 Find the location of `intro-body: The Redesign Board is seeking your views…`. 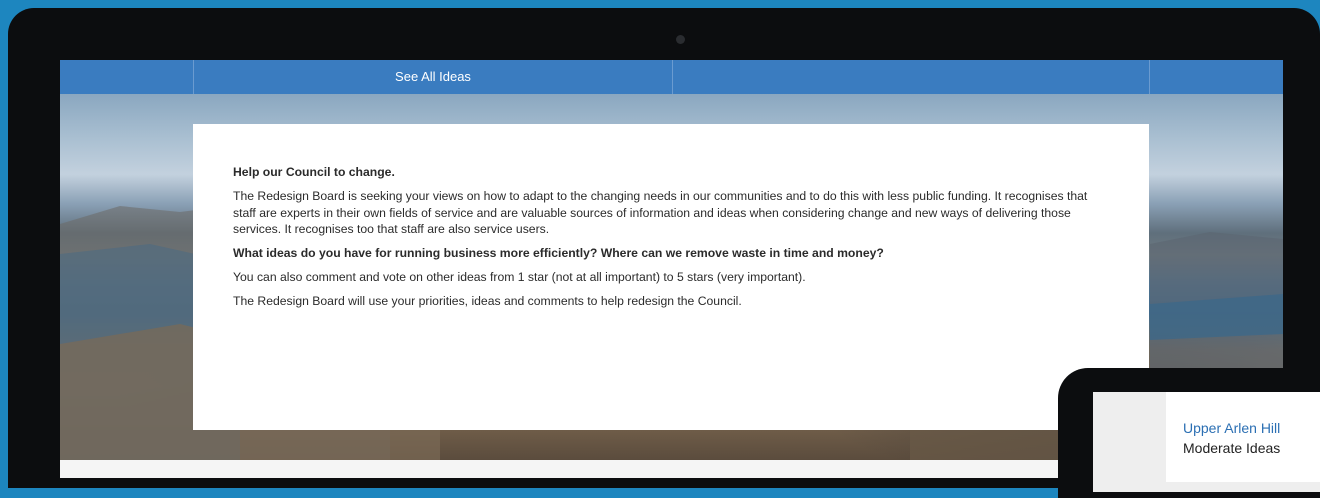

intro-body: The Redesign Board is seeking your views… is located at coordinates (660, 212).